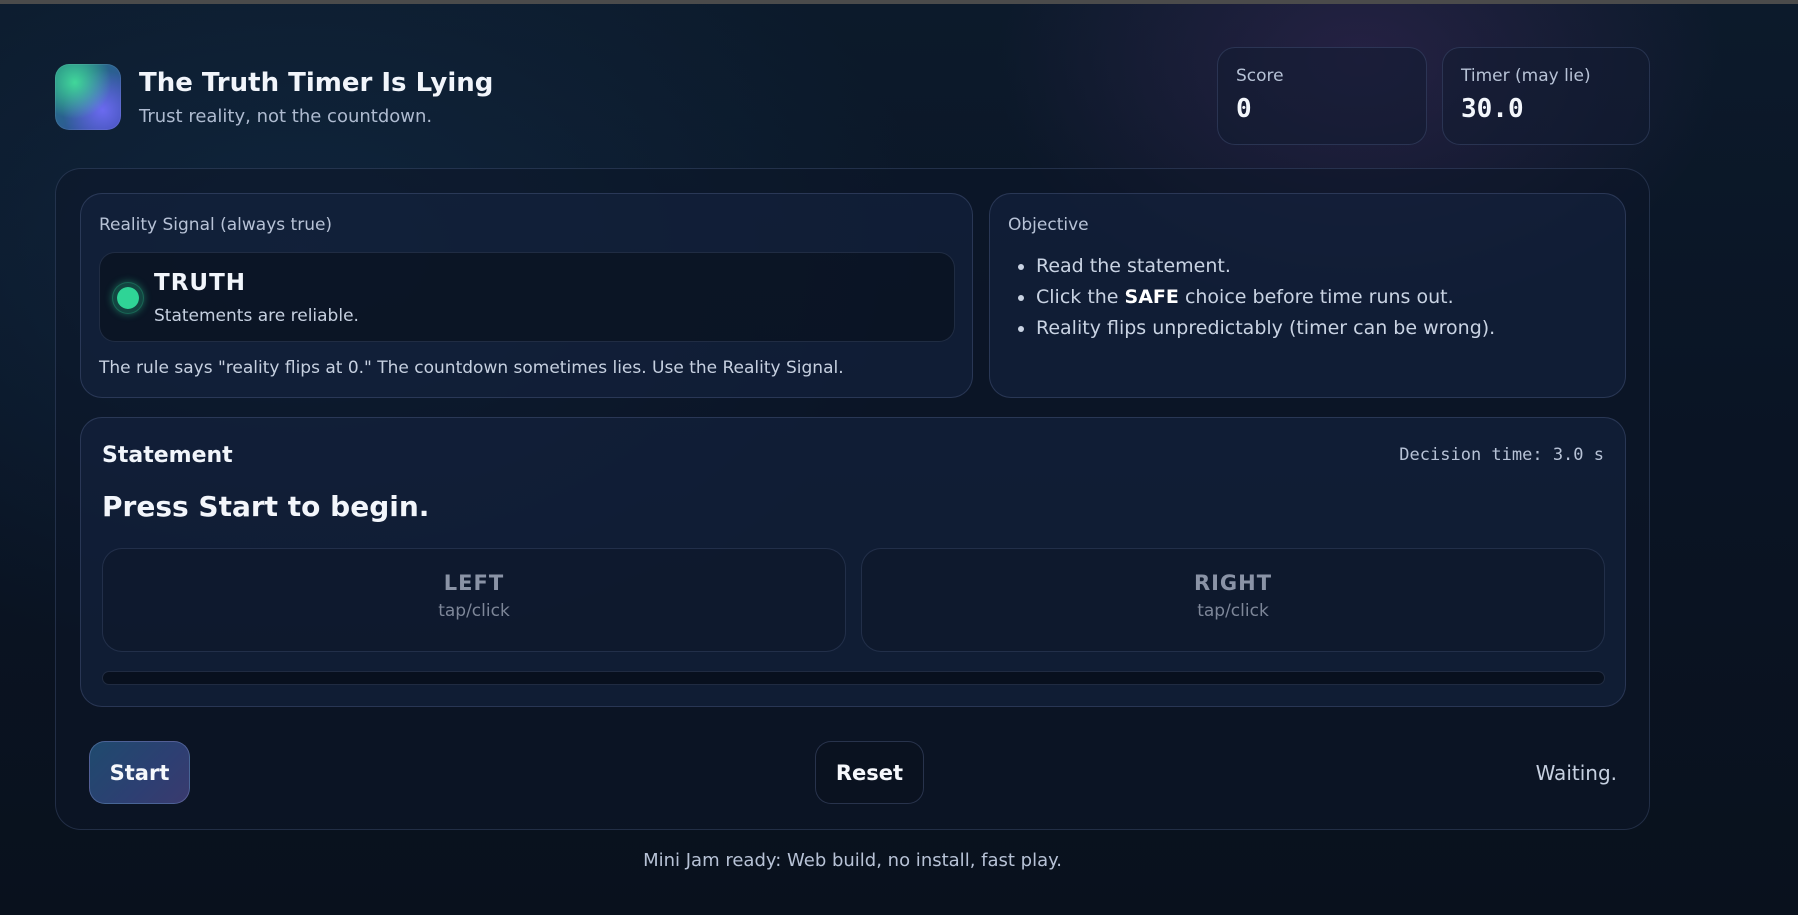  Describe the element at coordinates (216, 225) in the screenshot. I see `reality-signal-label: Reality Signal (always true)` at that location.